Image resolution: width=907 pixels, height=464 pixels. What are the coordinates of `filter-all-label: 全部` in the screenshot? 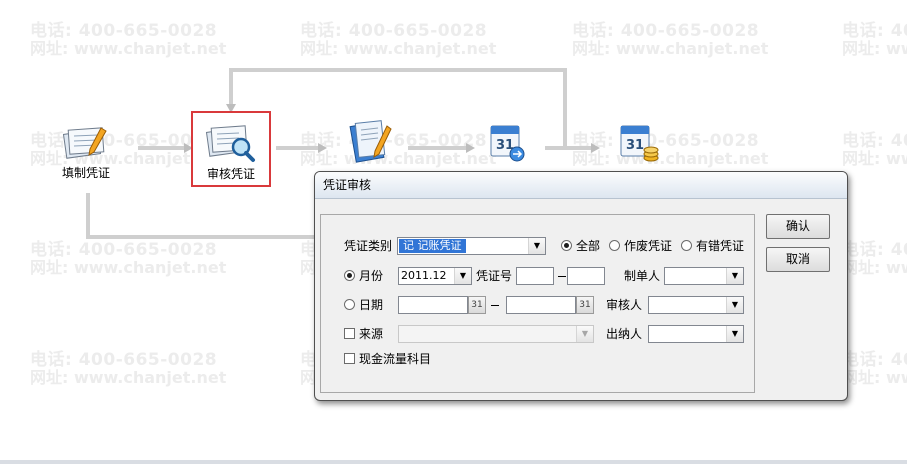 It's located at (588, 246).